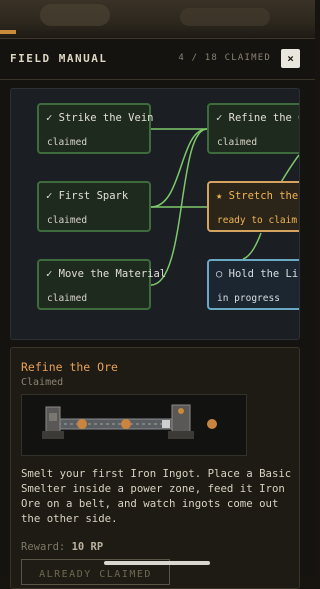 This screenshot has width=320, height=589. Describe the element at coordinates (87, 547) in the screenshot. I see `reward-value: 10 RP` at that location.